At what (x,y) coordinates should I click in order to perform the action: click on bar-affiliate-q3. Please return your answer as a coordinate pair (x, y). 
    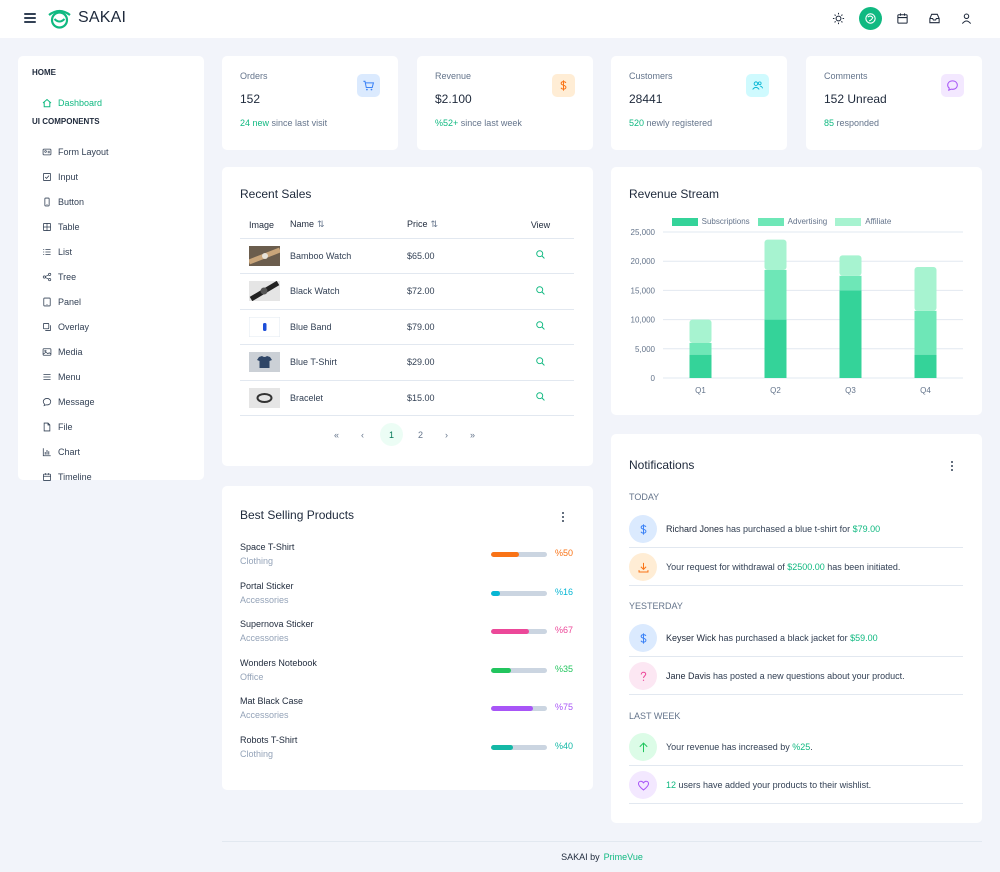
    Looking at the image, I should click on (850, 265).